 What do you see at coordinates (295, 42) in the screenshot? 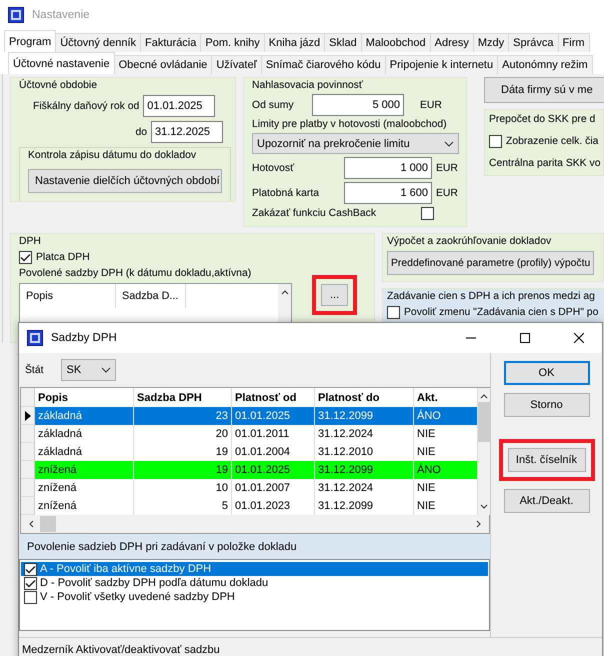
I see `tab: Kniha jázd` at bounding box center [295, 42].